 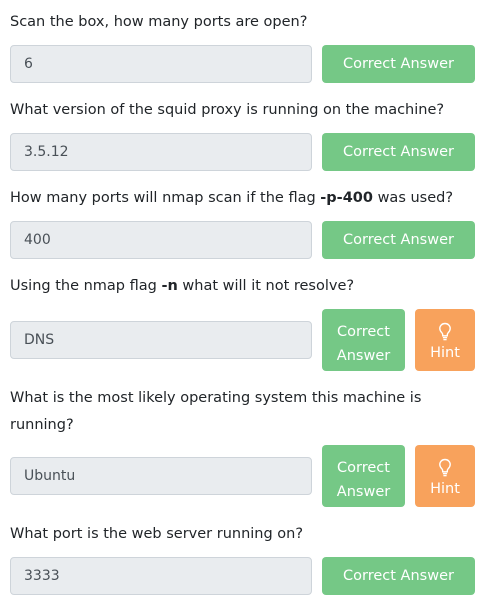 What do you see at coordinates (161, 64) in the screenshot?
I see `answer-field: 6` at bounding box center [161, 64].